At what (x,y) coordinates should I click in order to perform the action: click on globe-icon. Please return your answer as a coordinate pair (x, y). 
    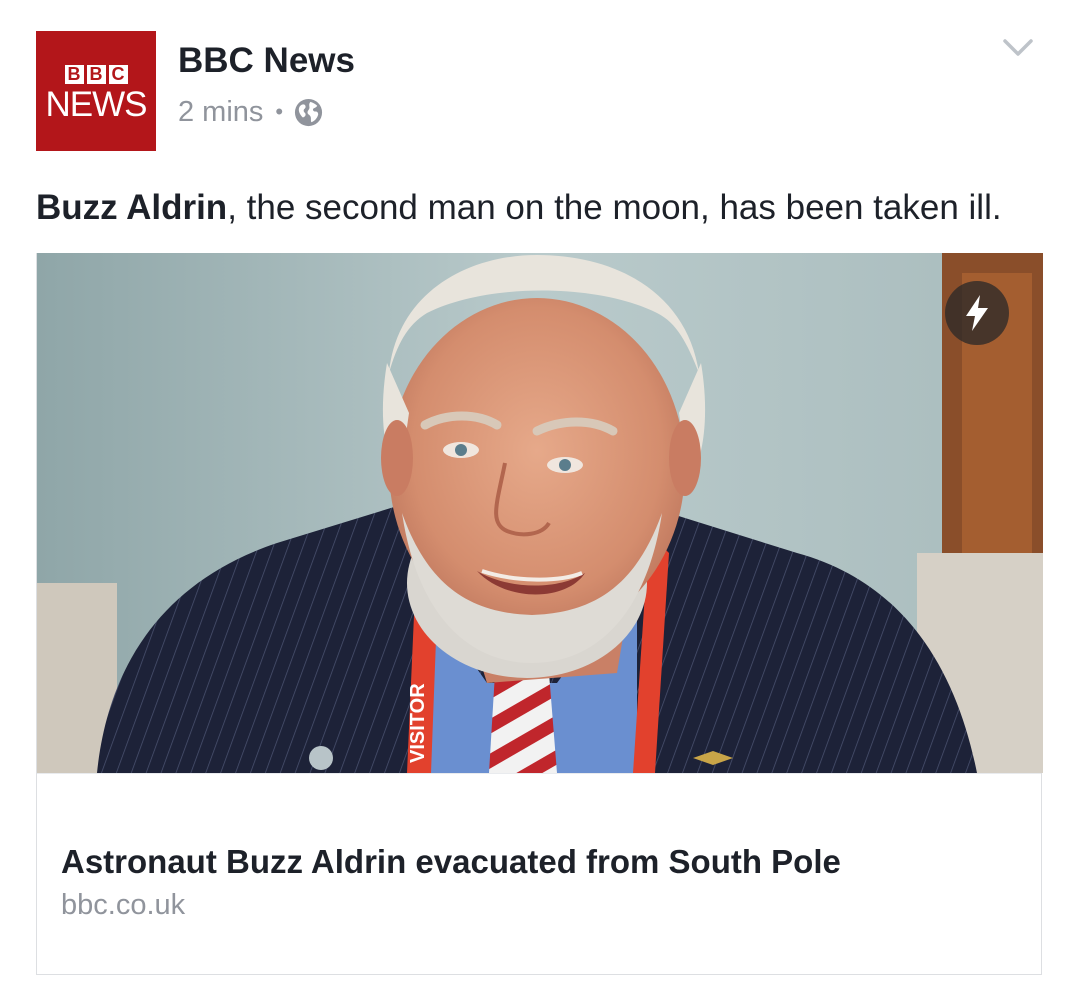
    Looking at the image, I should click on (308, 112).